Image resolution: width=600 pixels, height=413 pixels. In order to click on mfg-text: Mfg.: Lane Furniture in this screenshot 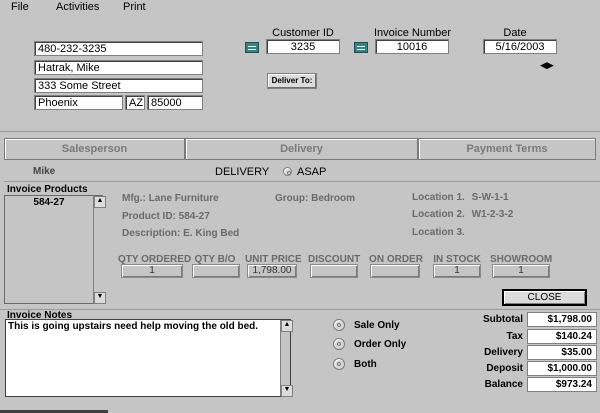, I will do `click(170, 198)`.